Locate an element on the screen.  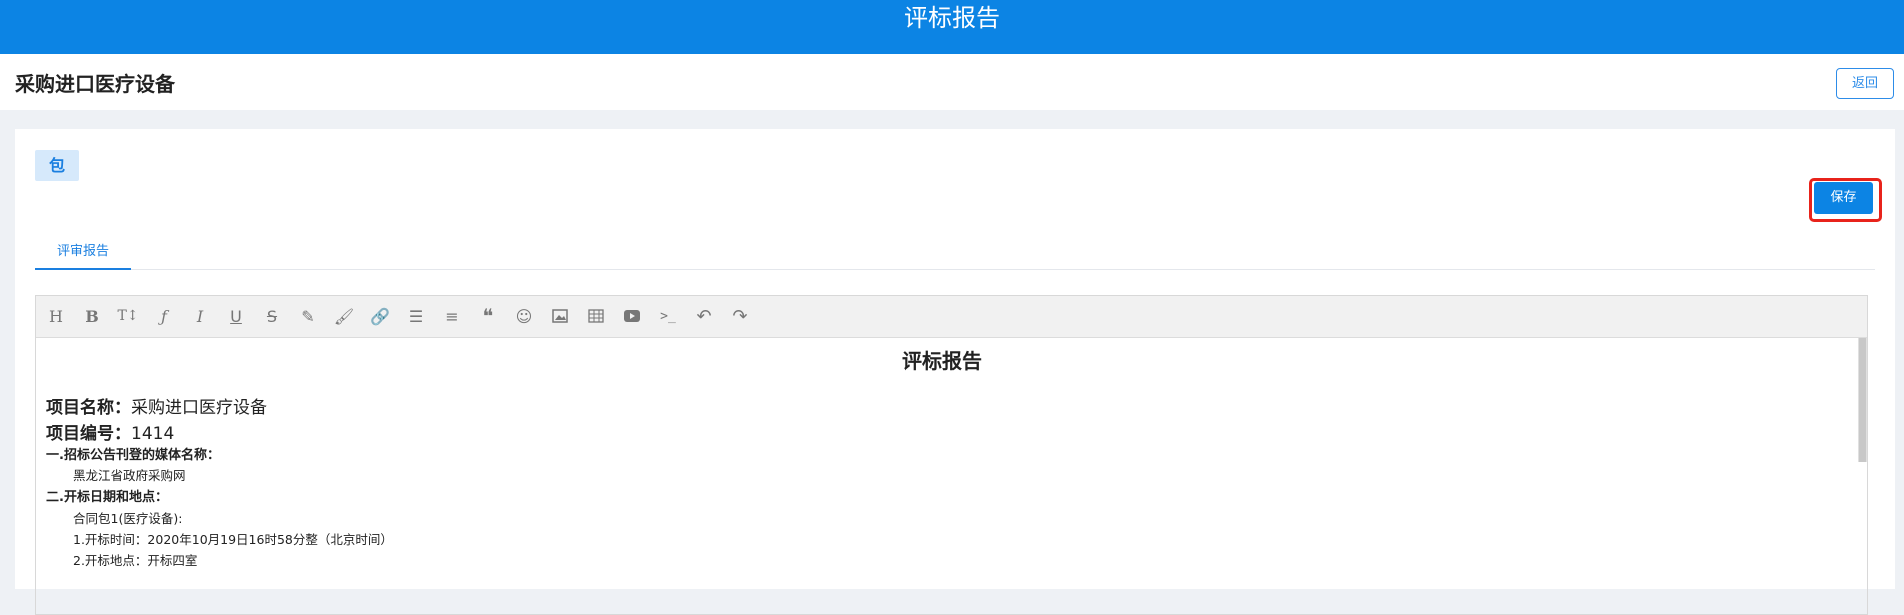
section2-title: 二.开标日期和地点： is located at coordinates (107, 497).